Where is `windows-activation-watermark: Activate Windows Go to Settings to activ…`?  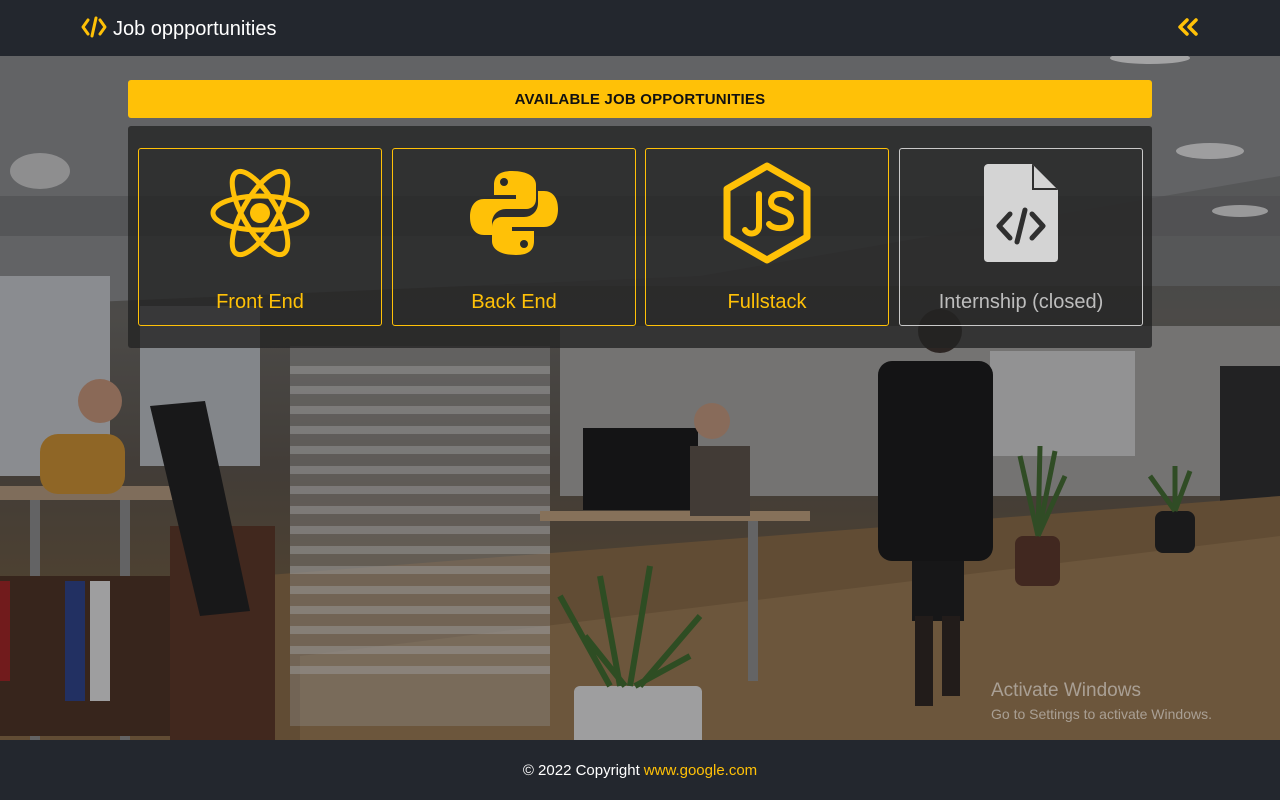 windows-activation-watermark: Activate Windows Go to Settings to activ… is located at coordinates (1101, 701).